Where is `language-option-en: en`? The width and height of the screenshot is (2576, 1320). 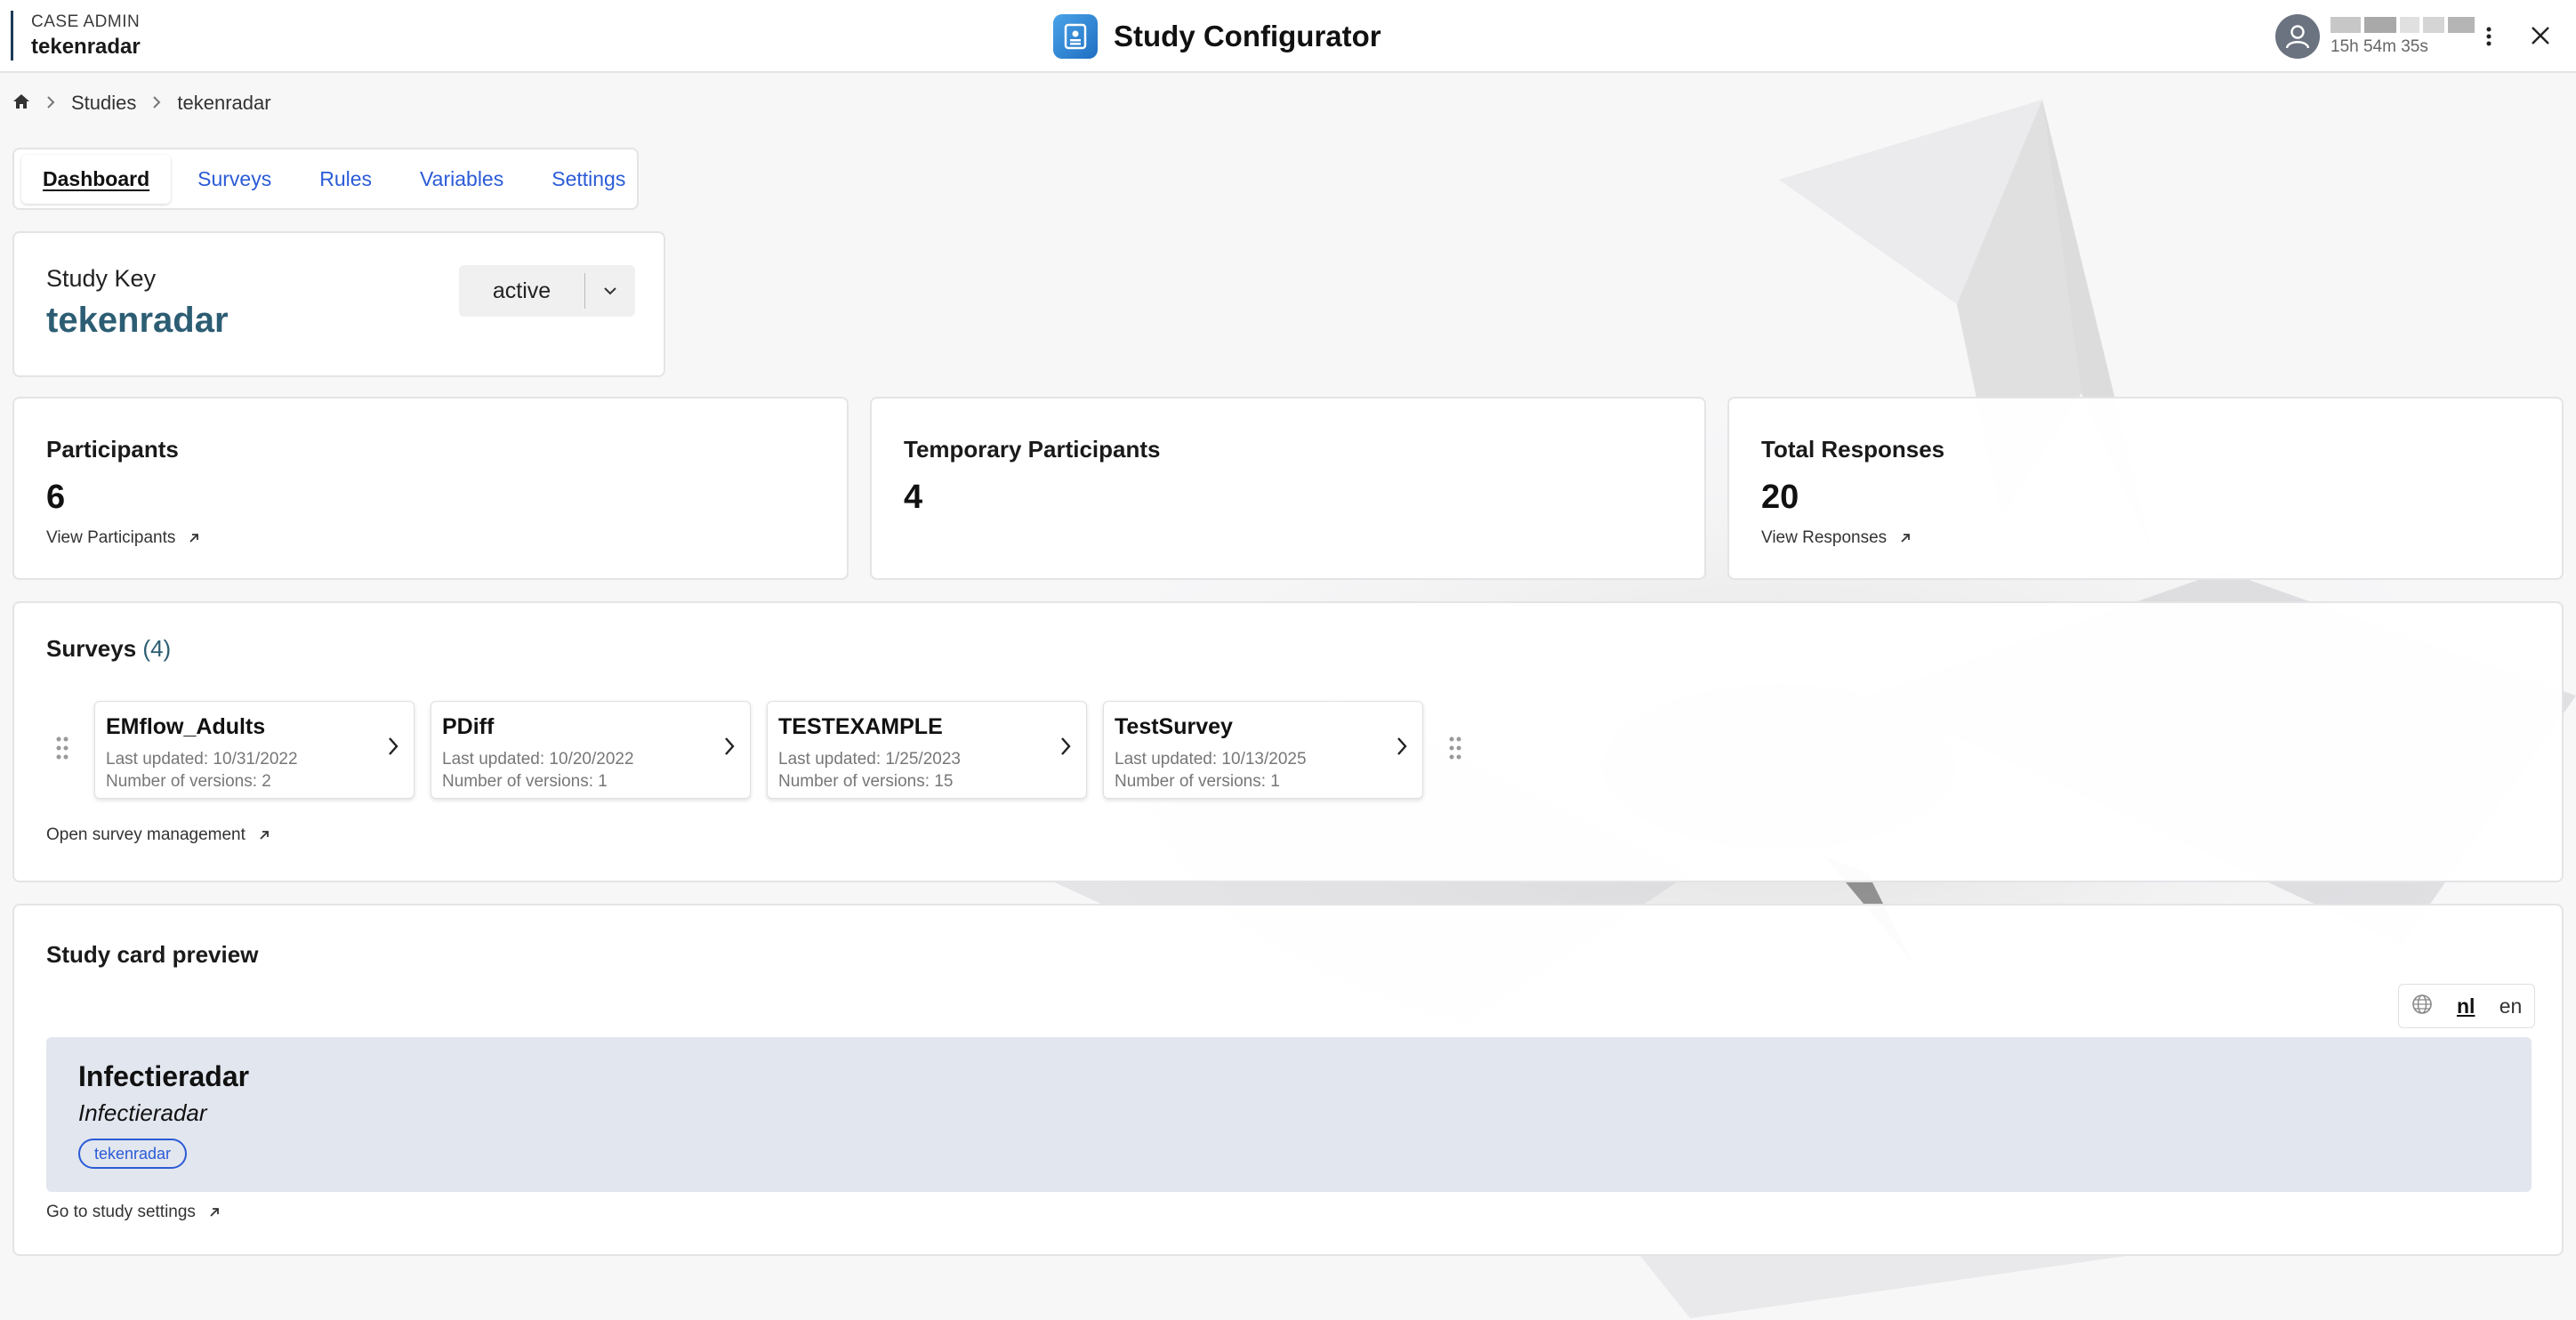
language-option-en: en is located at coordinates (2511, 1006).